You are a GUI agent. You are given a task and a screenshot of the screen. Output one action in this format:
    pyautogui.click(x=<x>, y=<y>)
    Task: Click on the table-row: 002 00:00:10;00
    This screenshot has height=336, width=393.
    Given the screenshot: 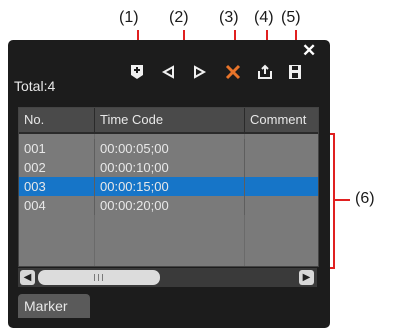 What is the action you would take?
    pyautogui.click(x=168, y=167)
    